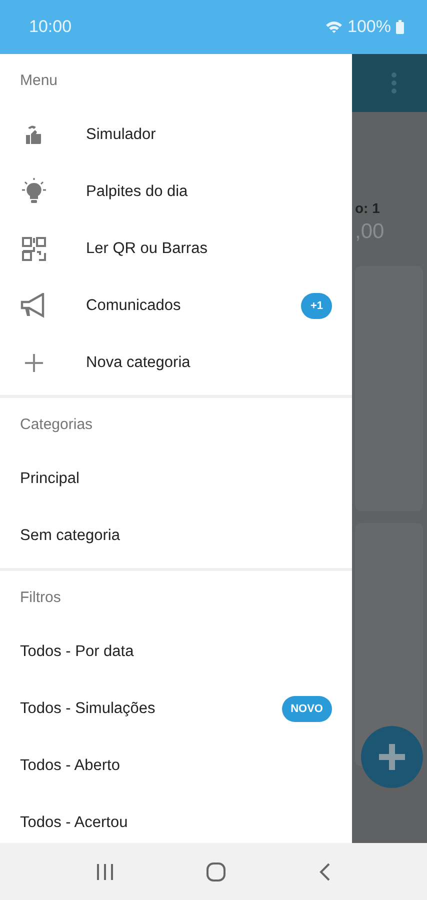 This screenshot has width=427, height=900. I want to click on menu-item: Todos - Acertou, so click(176, 818).